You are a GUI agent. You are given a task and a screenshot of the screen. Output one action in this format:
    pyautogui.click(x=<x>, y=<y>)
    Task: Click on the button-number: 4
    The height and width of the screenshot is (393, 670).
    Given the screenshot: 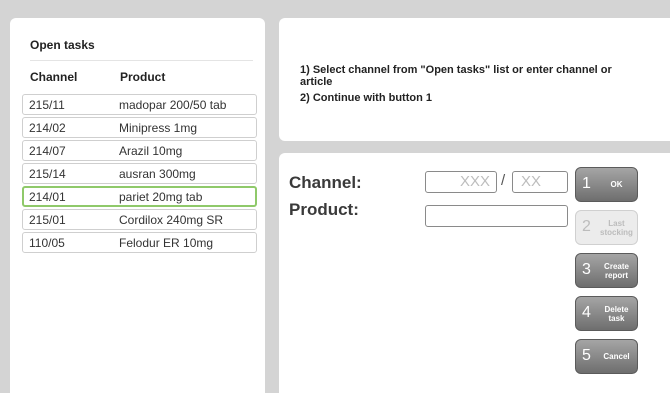 What is the action you would take?
    pyautogui.click(x=586, y=312)
    